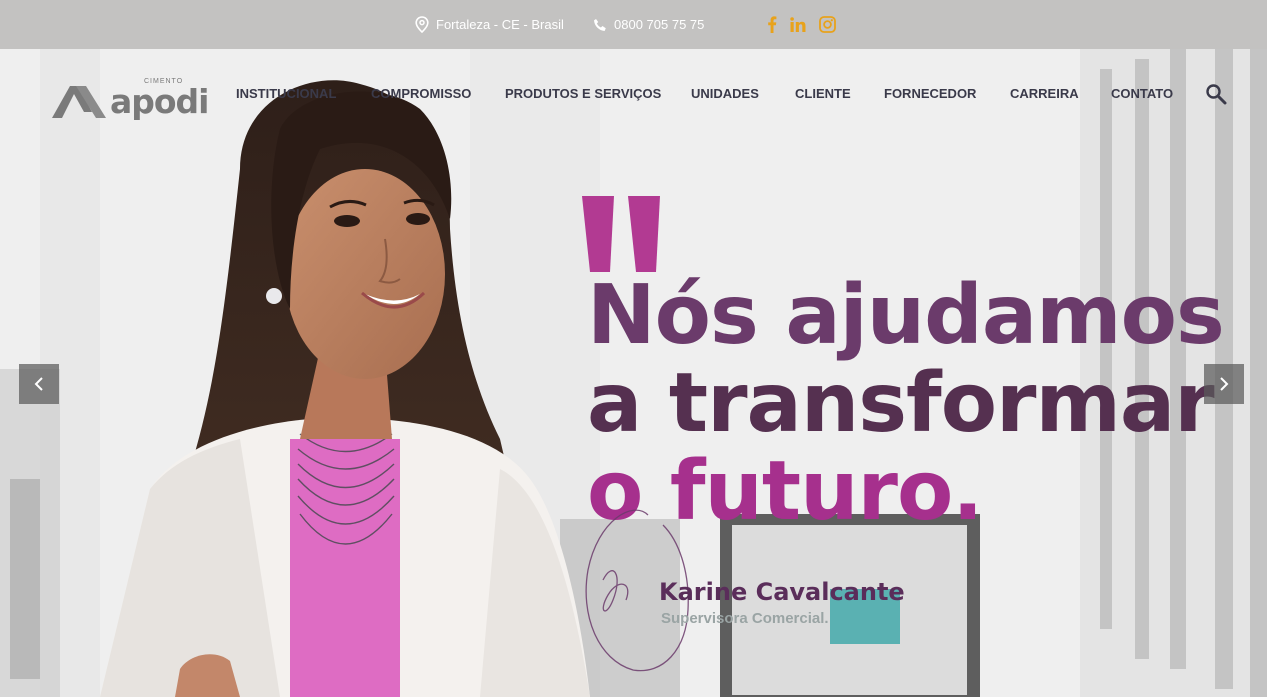 The image size is (1267, 697). I want to click on phone-text: 0800 705 75 75, so click(659, 24).